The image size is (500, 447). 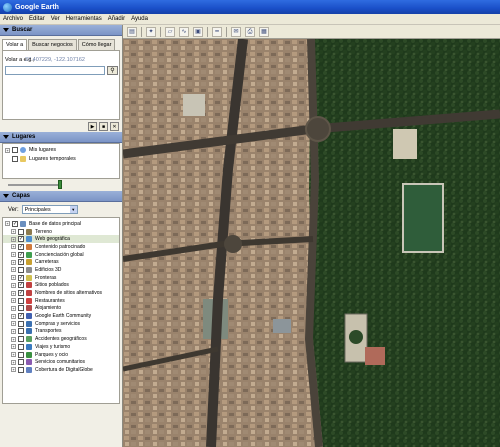 What do you see at coordinates (61, 347) in the screenshot?
I see `layer-item: + Viajes y turismo` at bounding box center [61, 347].